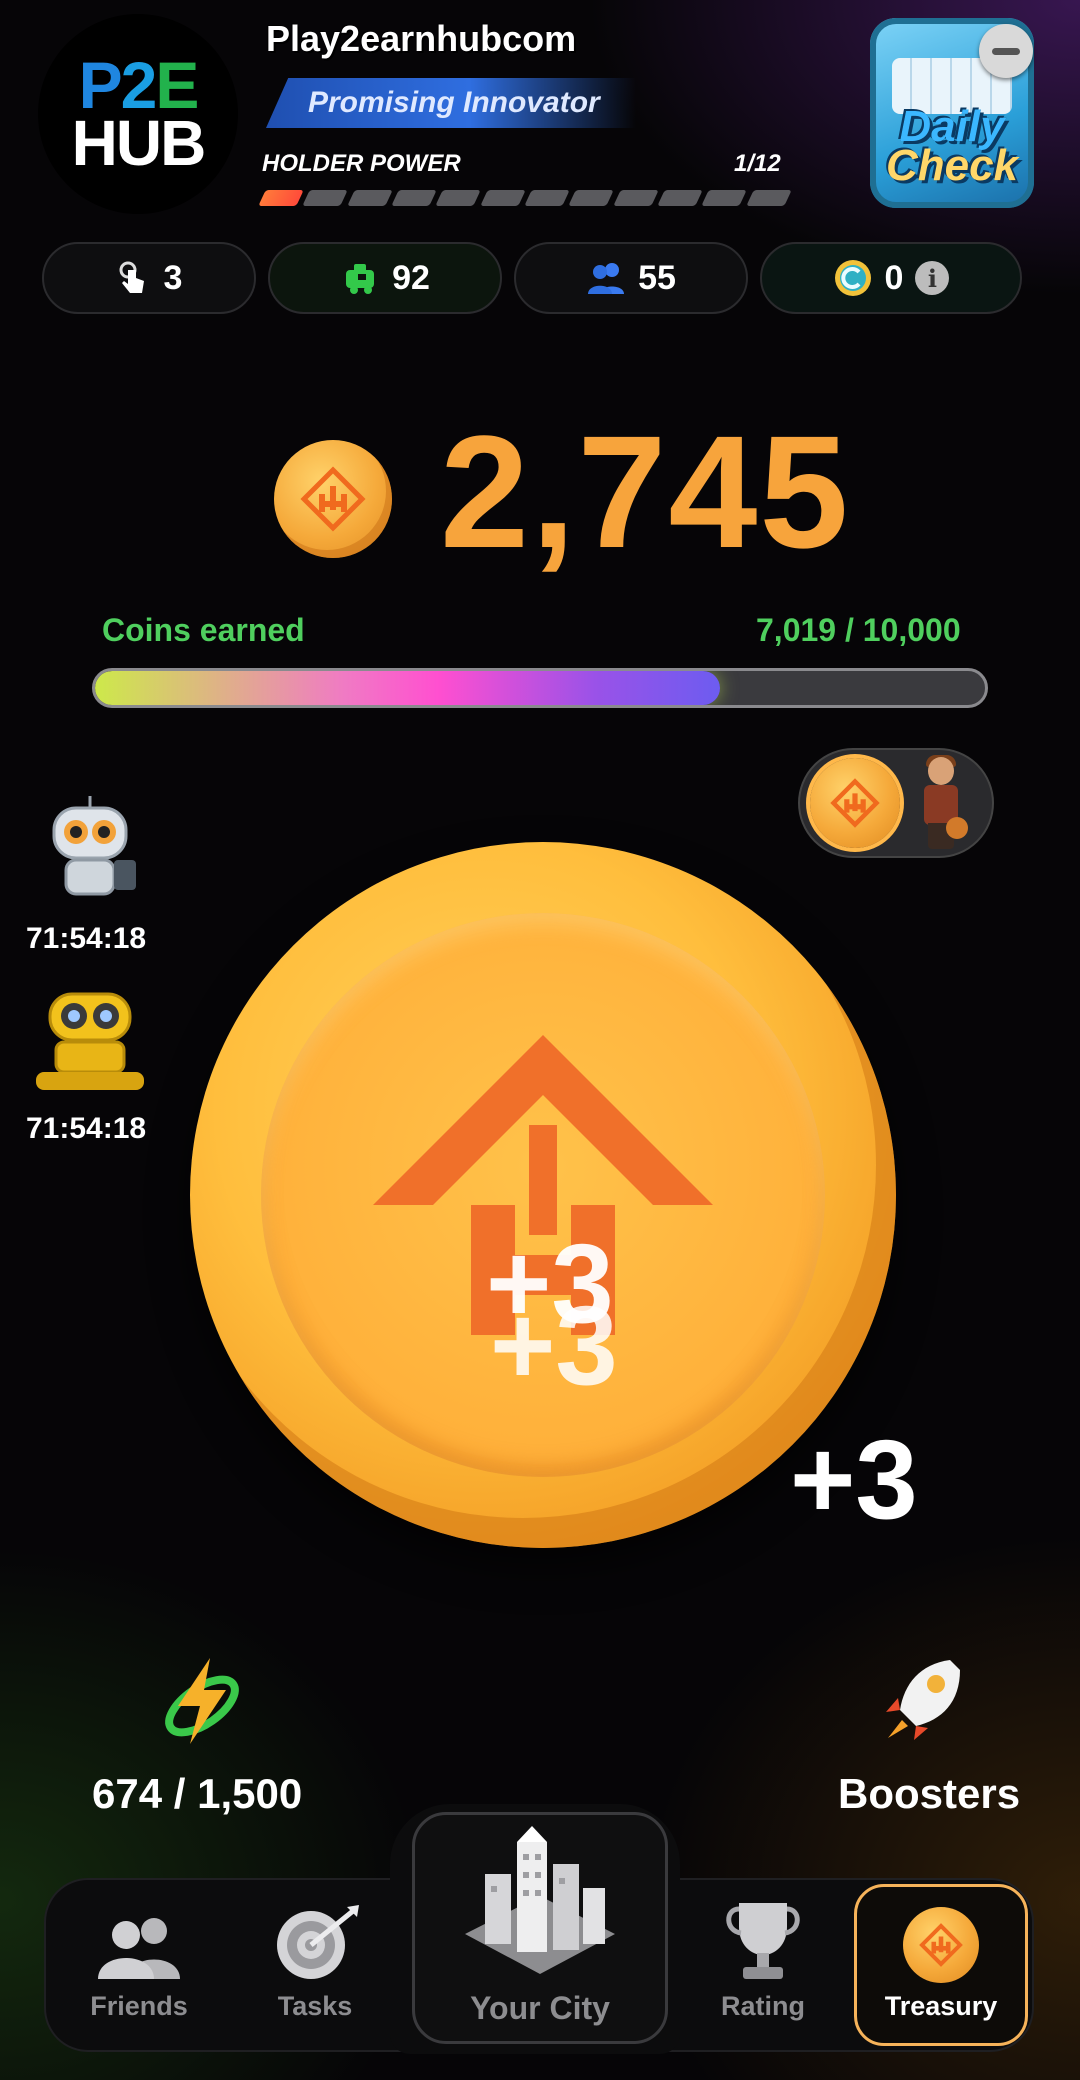 This screenshot has height=2080, width=1080. I want to click on income-value: 92, so click(411, 277).